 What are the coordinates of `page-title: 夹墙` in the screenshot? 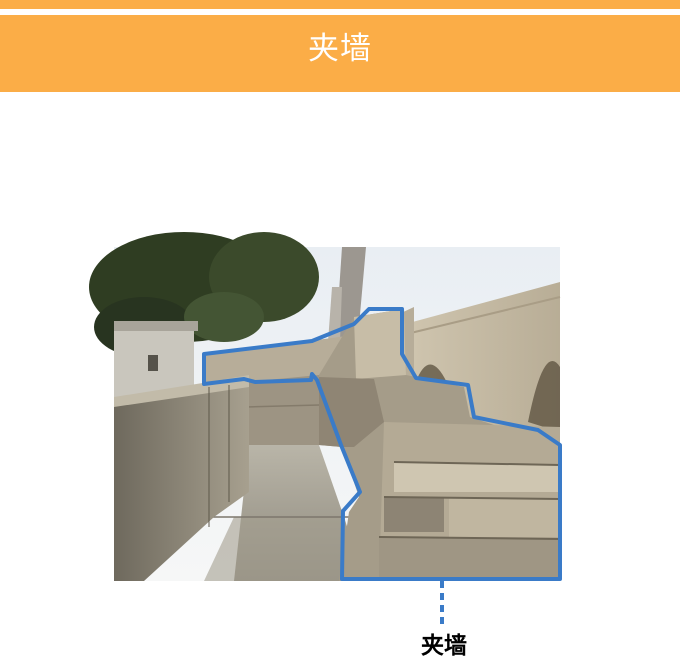 It's located at (340, 49).